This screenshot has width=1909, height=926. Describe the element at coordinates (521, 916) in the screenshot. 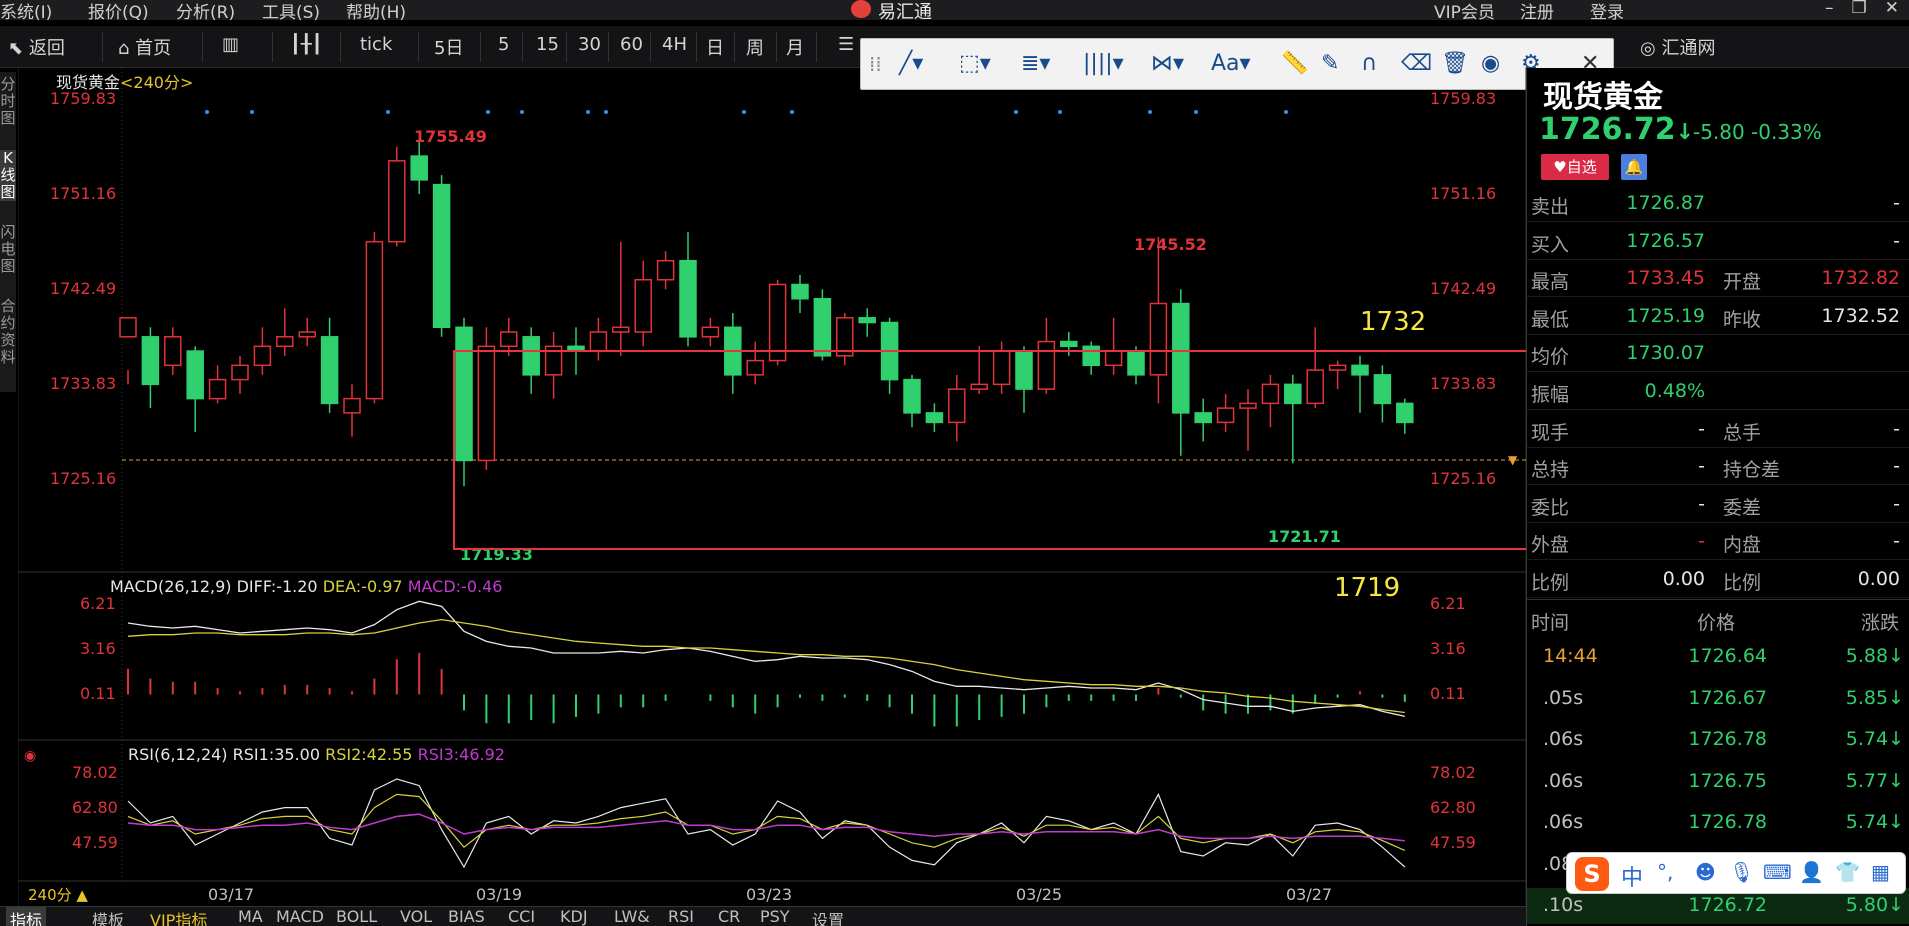

I see `indicator-tab: CCI` at that location.